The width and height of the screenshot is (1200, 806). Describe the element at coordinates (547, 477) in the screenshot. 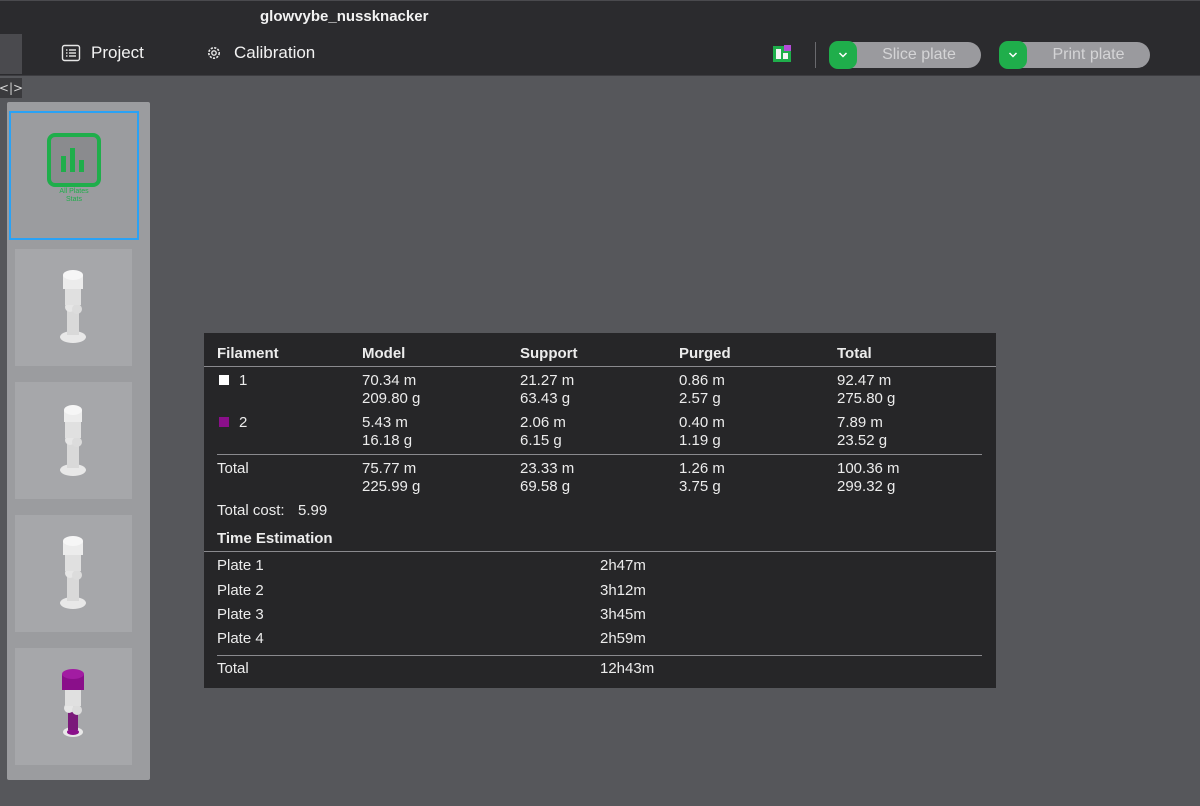

I see `total-support: 23.33 m 69.58 g` at that location.